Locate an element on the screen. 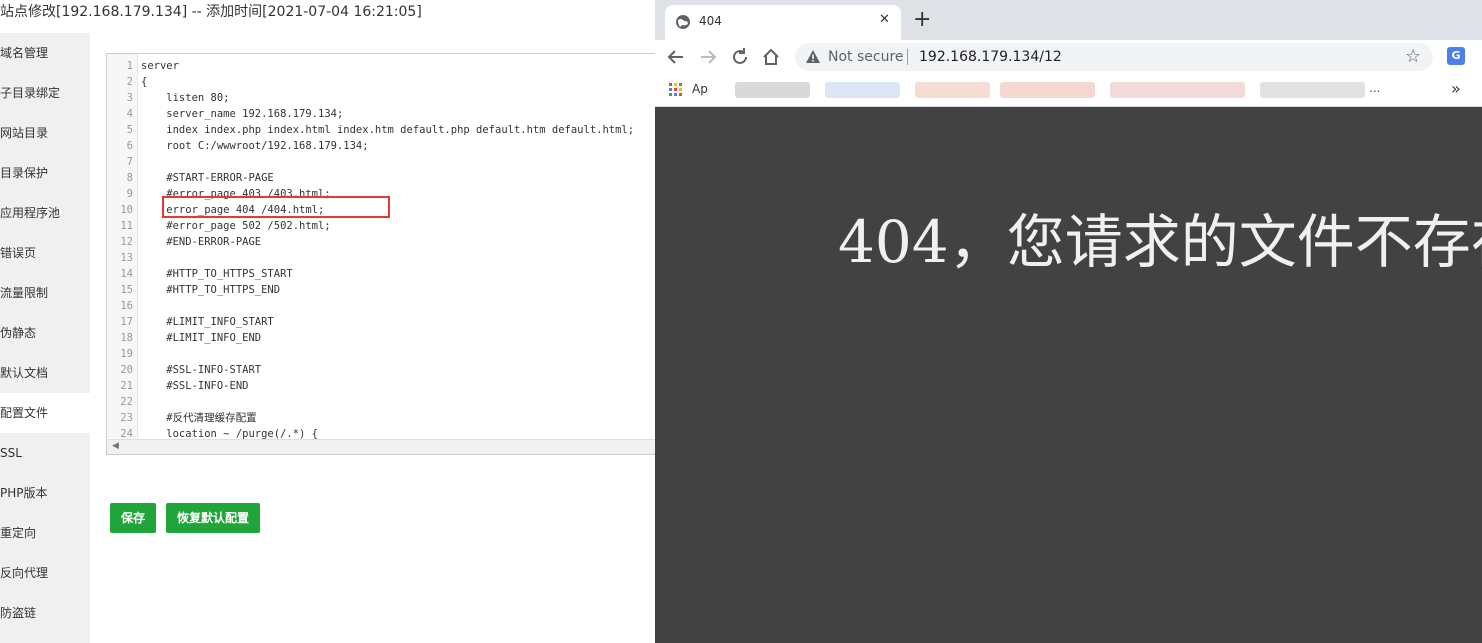  close-icon: ✕ is located at coordinates (884, 19).